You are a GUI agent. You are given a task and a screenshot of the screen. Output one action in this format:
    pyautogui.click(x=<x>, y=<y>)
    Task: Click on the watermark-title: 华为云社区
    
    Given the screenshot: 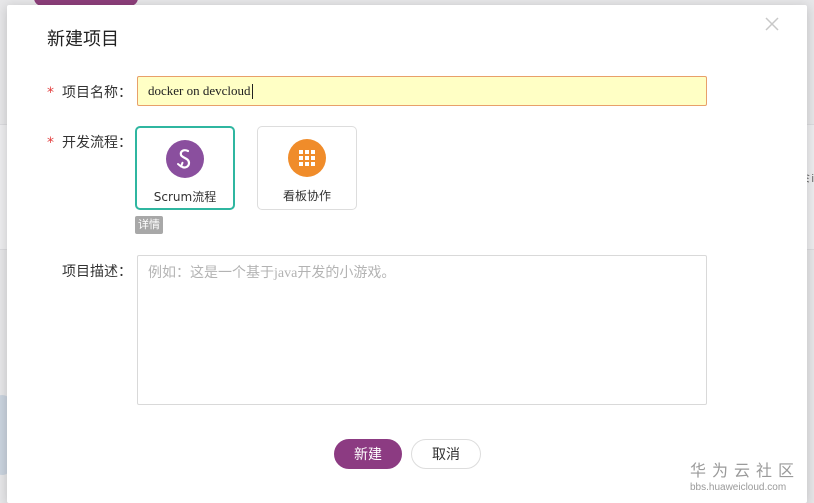 What is the action you would take?
    pyautogui.click(x=744, y=470)
    